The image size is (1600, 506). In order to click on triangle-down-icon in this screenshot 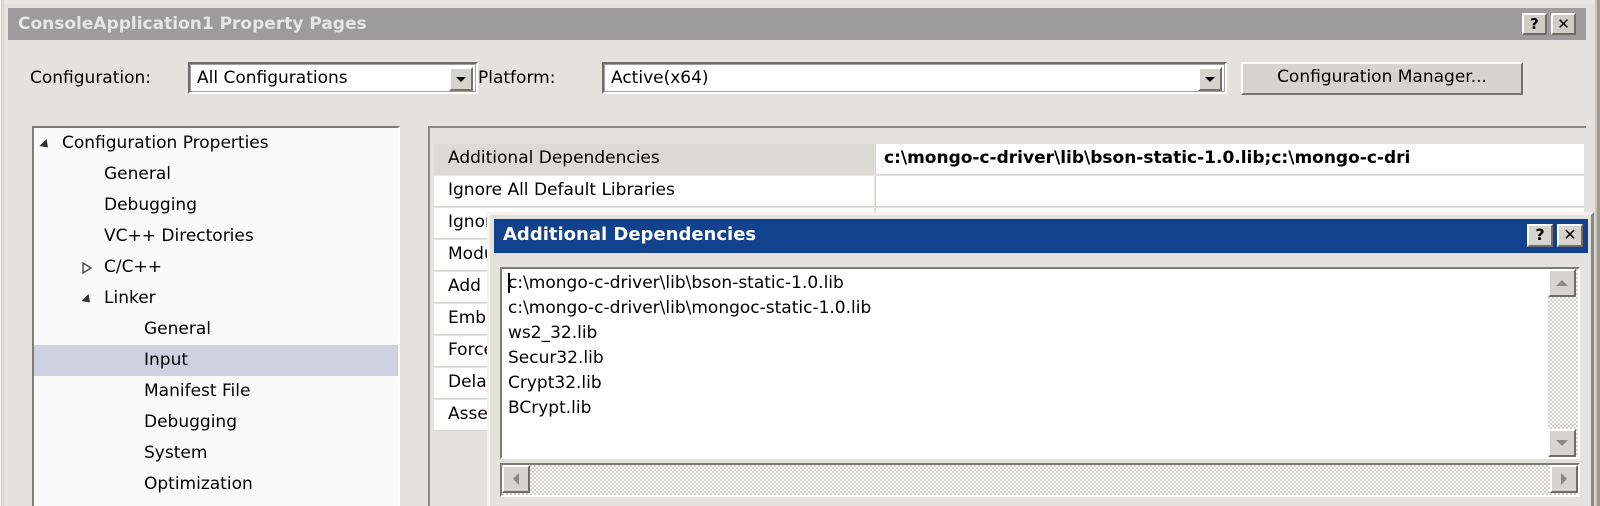, I will do `click(1562, 443)`.